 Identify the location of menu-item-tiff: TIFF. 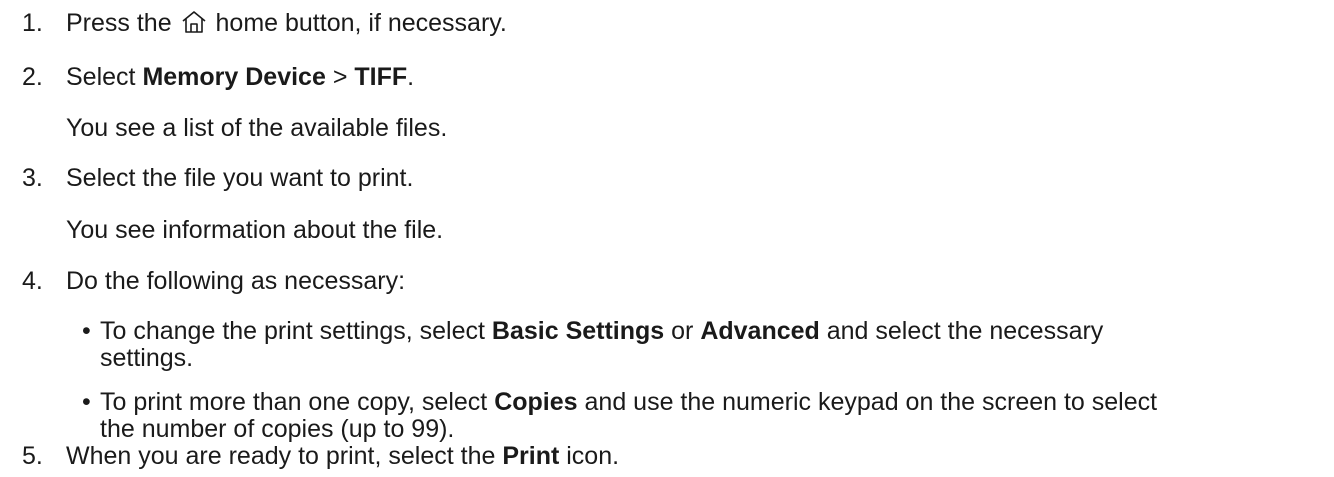
(381, 77).